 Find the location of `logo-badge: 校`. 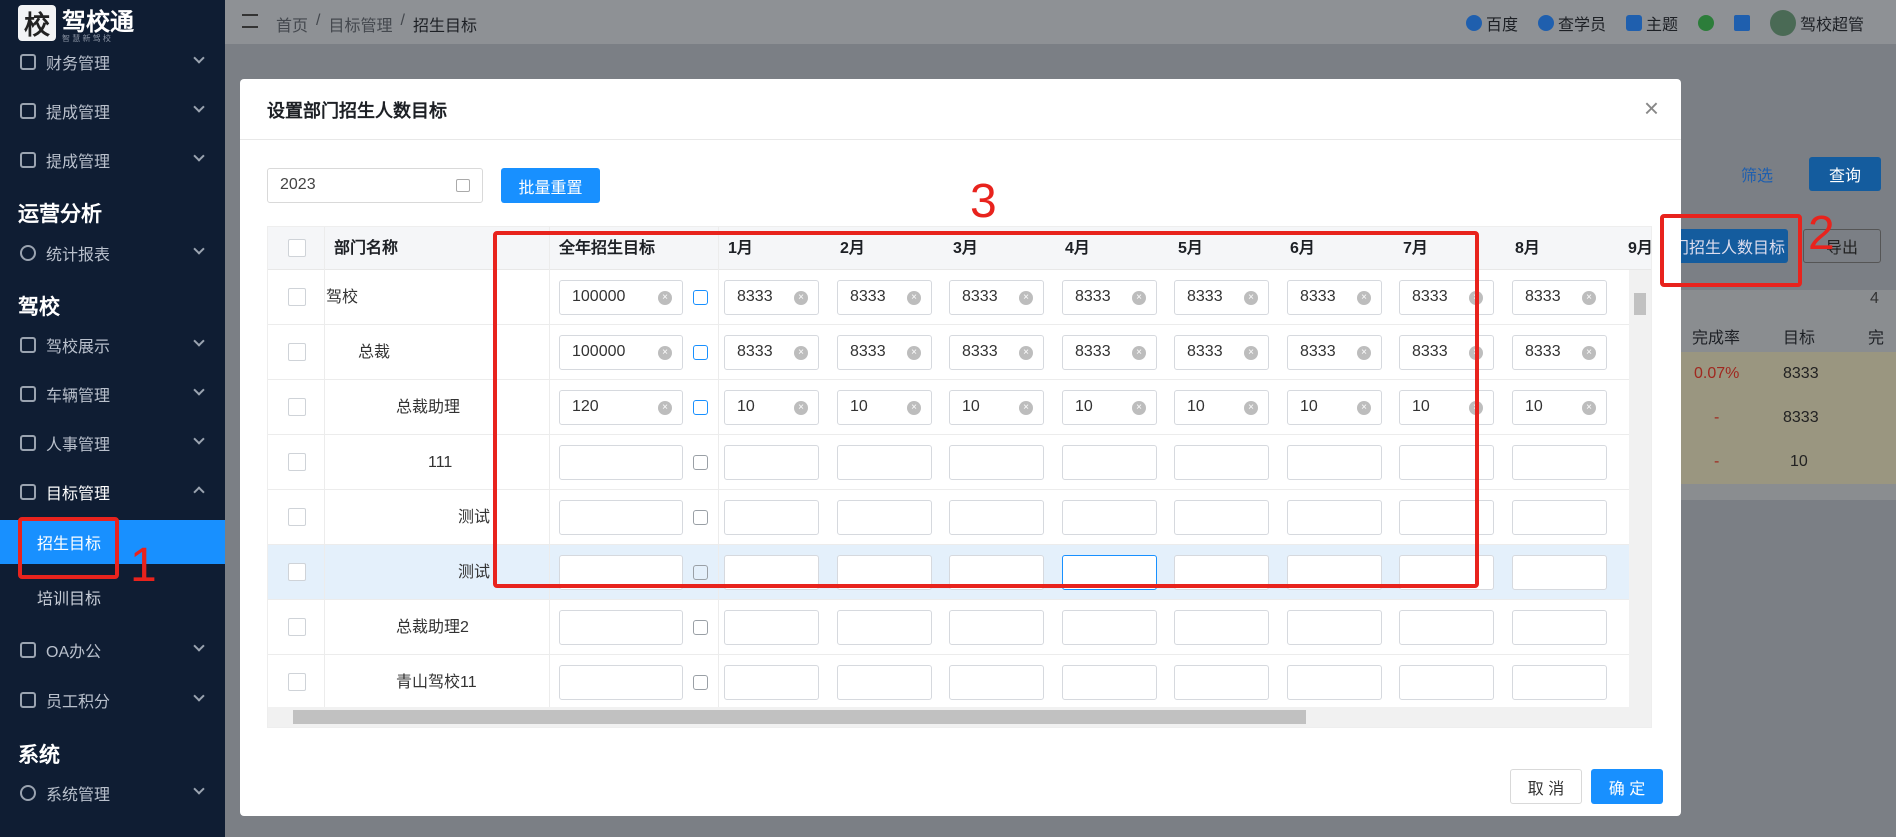

logo-badge: 校 is located at coordinates (37, 23).